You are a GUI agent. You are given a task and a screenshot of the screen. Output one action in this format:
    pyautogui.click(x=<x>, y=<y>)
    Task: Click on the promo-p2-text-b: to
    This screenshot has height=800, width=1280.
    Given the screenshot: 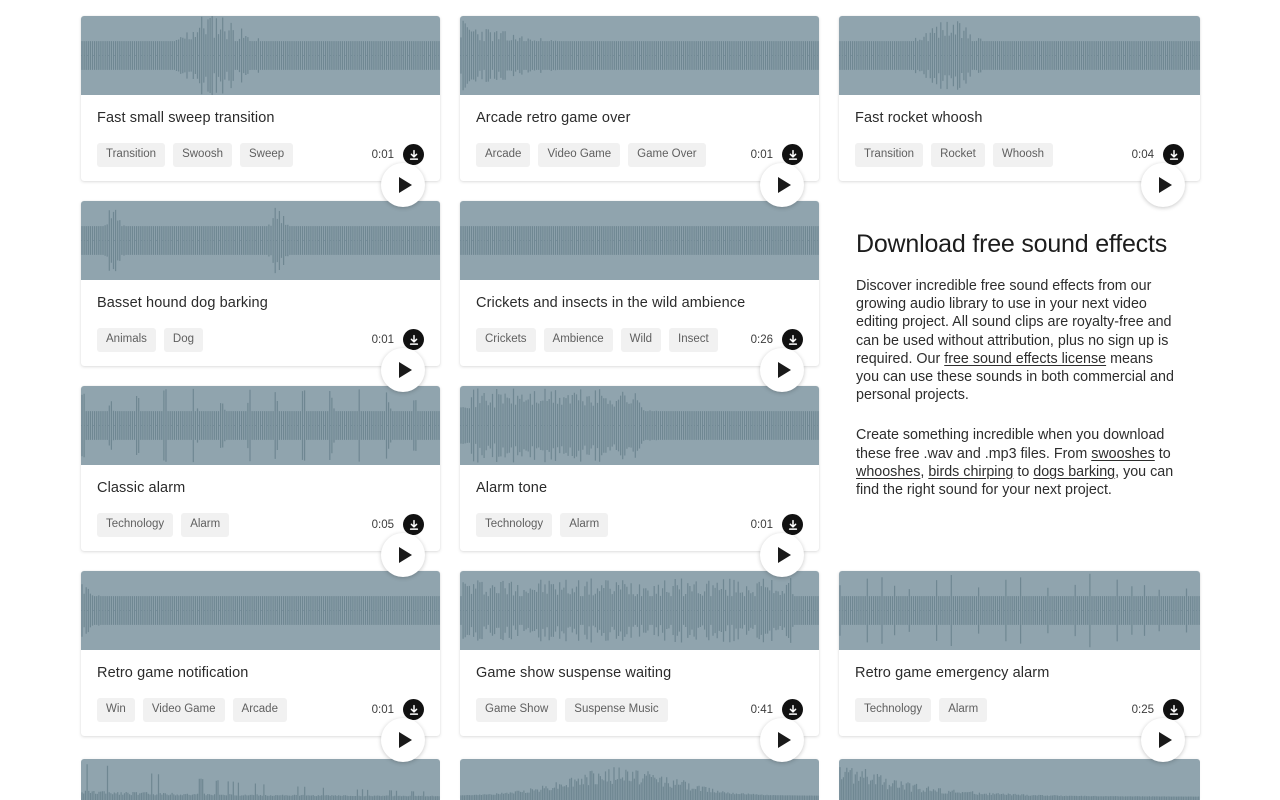 What is the action you would take?
    pyautogui.click(x=1162, y=453)
    